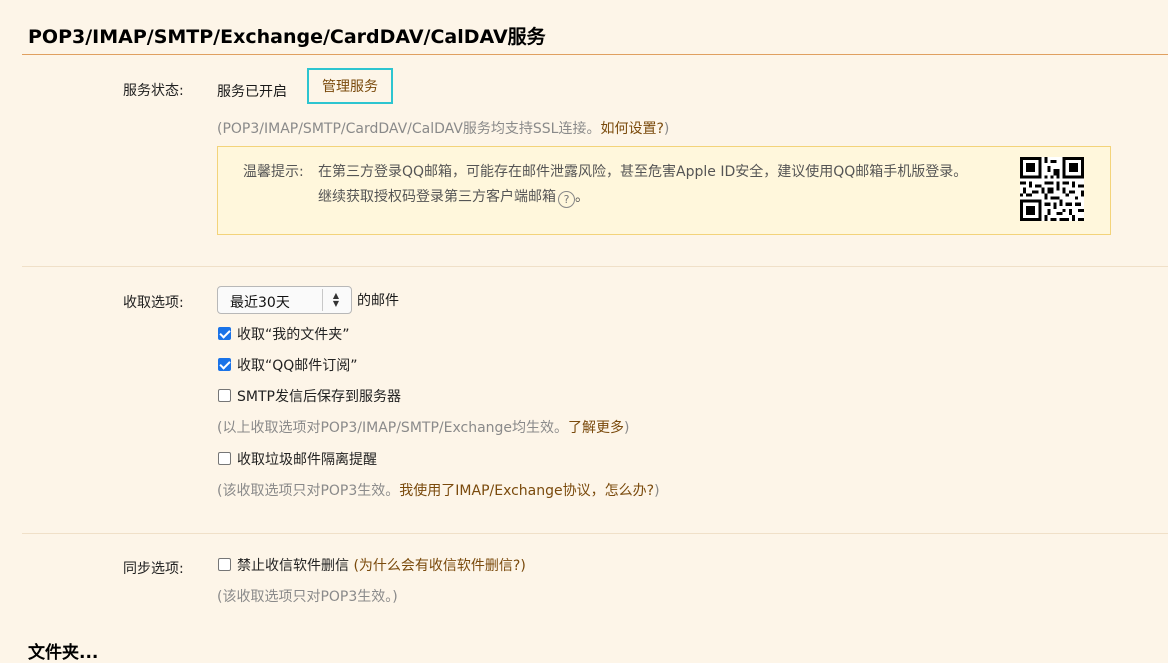 The height and width of the screenshot is (663, 1168). I want to click on receive-range-value: 最近30天, so click(260, 303).